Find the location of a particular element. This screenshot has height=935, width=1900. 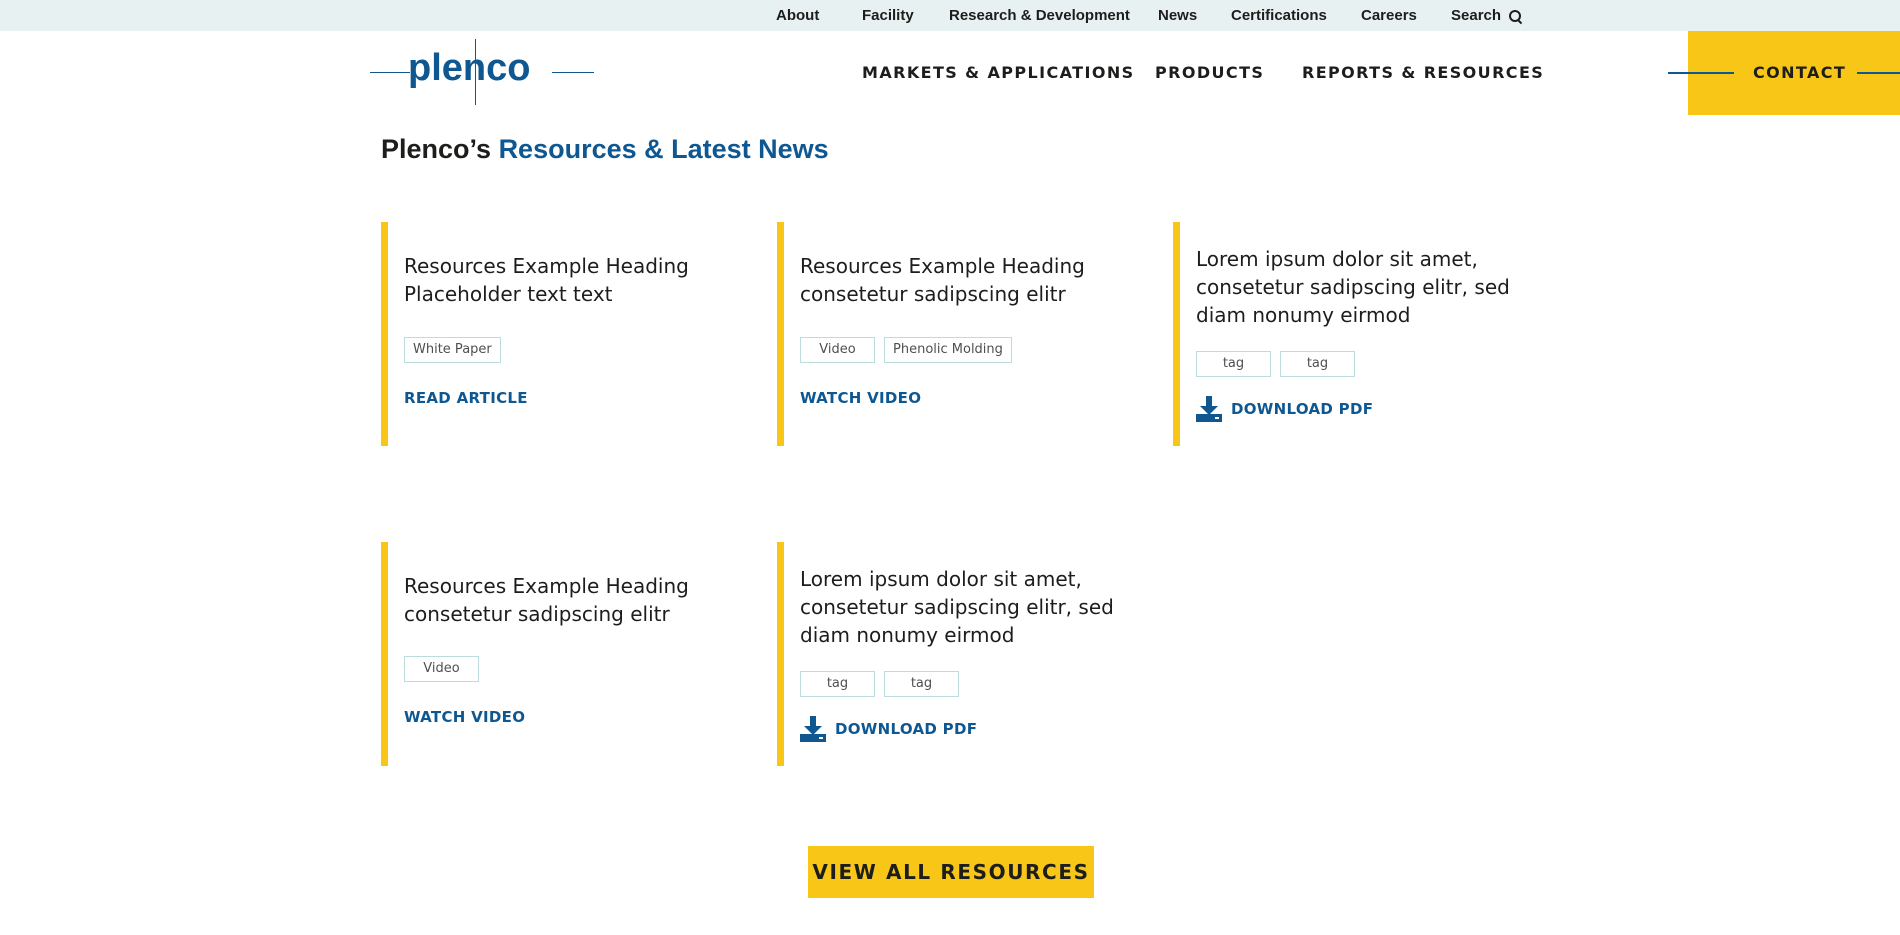

read-article-link: READ ARTICLE is located at coordinates (466, 398).